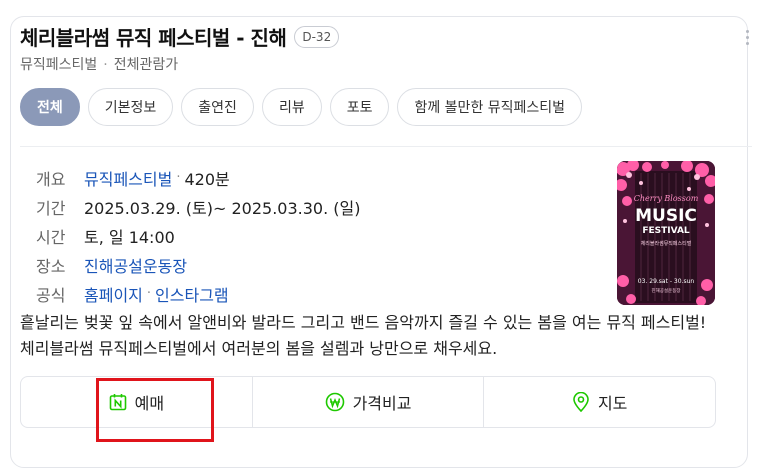 This screenshot has width=772, height=468. I want to click on info-row-official: 공식 홈페이지 · 인스타그램, so click(198, 293).